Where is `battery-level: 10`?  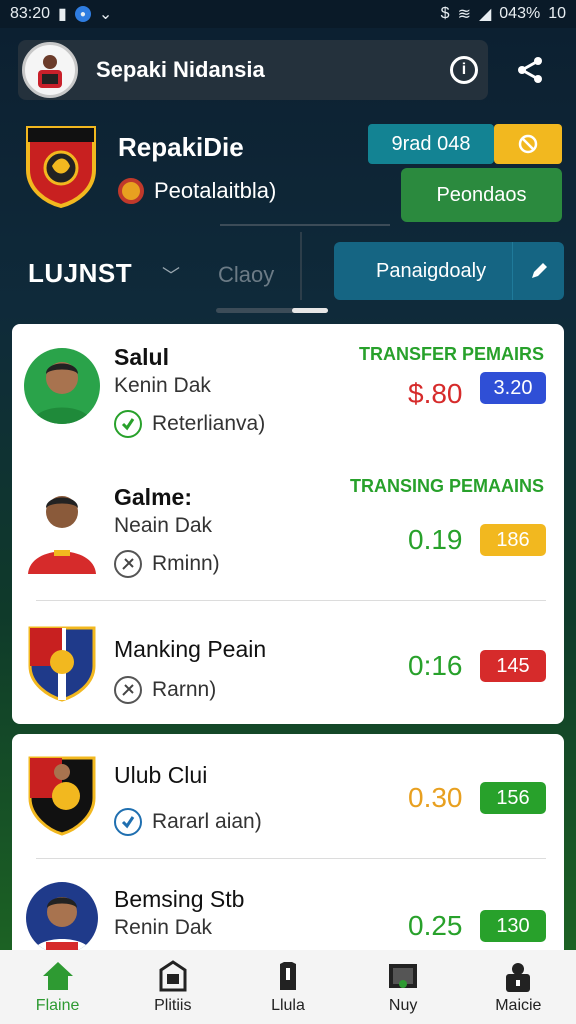
battery-level: 10 is located at coordinates (557, 13).